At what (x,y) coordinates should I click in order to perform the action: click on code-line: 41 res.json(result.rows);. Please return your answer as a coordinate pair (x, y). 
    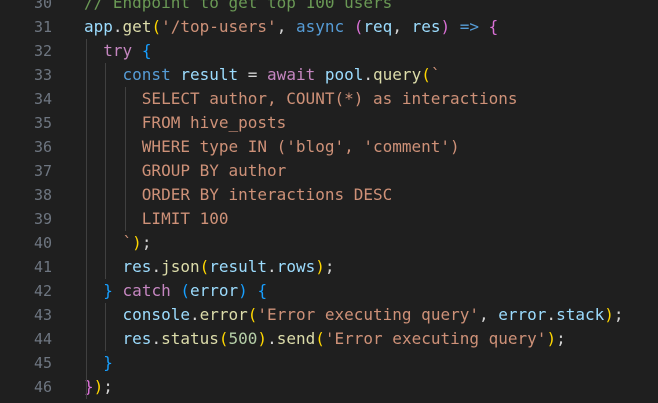
    Looking at the image, I should click on (329, 267).